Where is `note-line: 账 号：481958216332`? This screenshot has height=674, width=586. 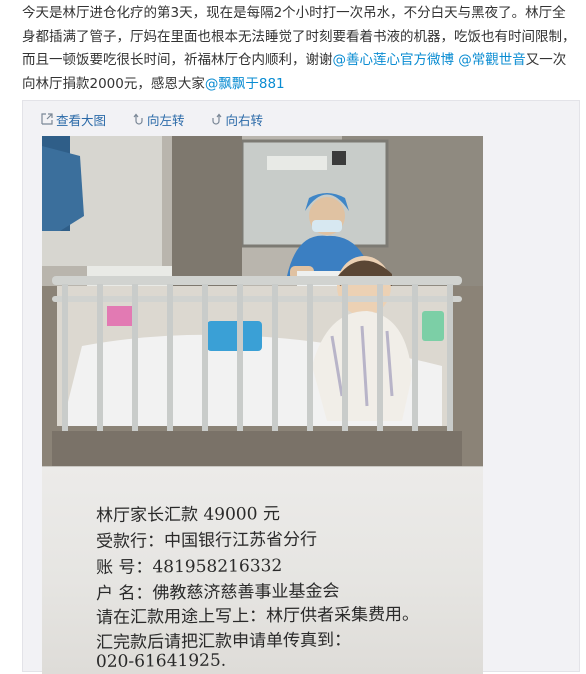 note-line: 账 号：481958216332 is located at coordinates (189, 567).